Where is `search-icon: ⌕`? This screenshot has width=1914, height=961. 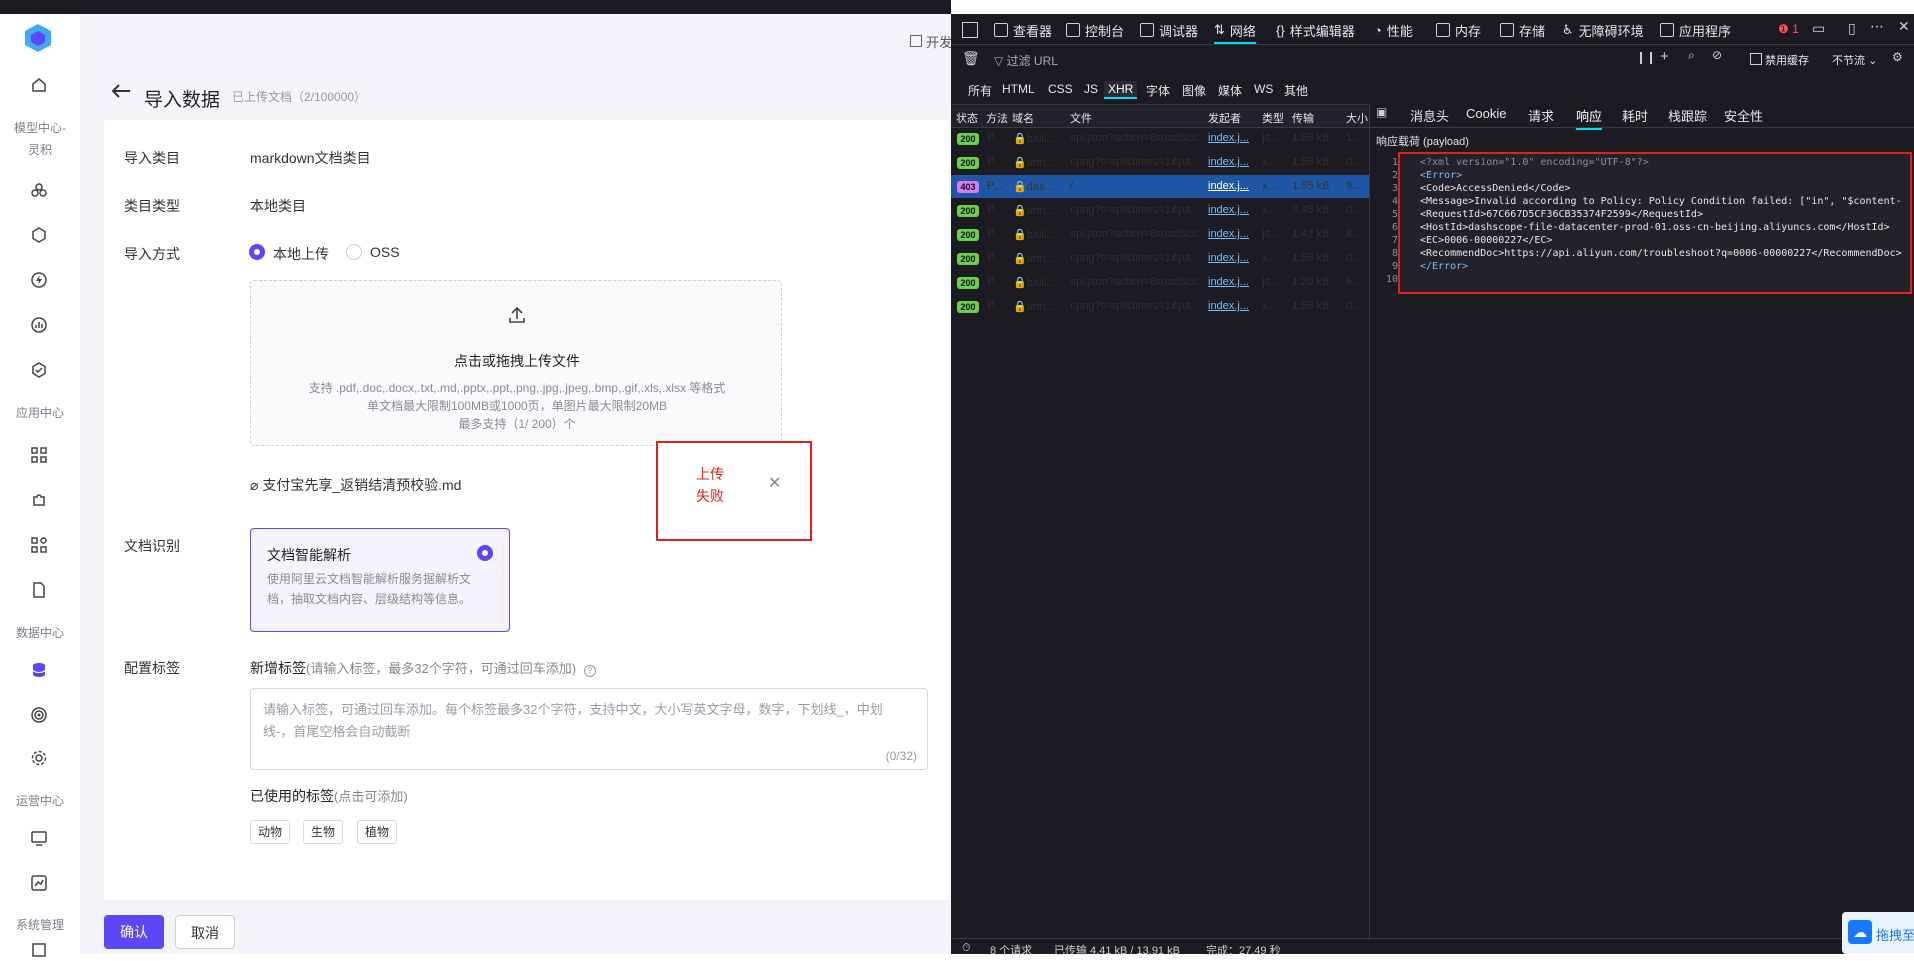
search-icon: ⌕ is located at coordinates (1691, 55).